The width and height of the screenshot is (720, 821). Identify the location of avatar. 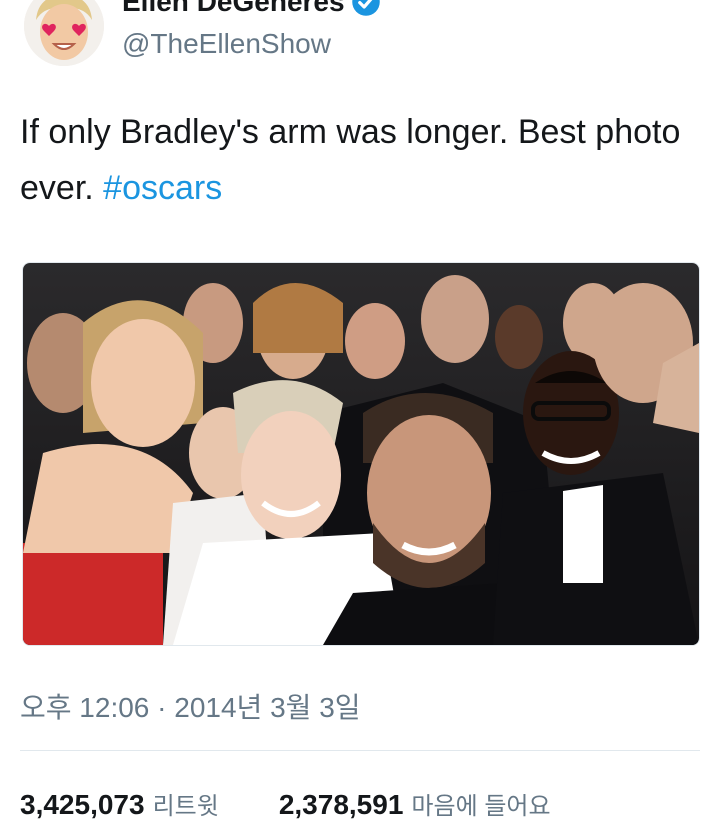
(64, 33).